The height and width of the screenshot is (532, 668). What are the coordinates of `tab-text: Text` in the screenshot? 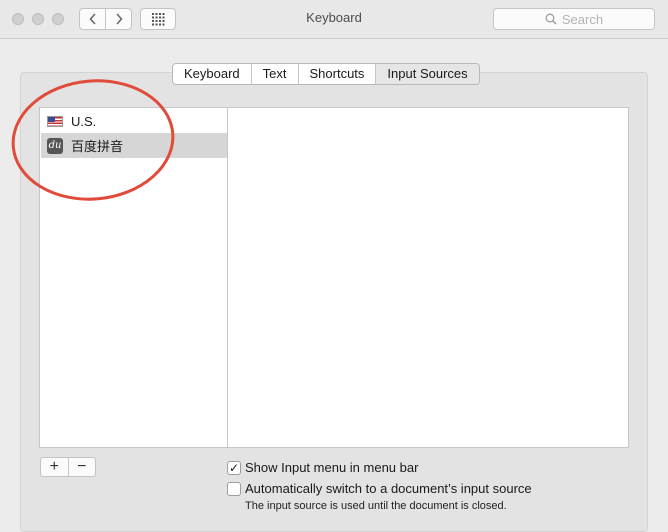 It's located at (275, 74).